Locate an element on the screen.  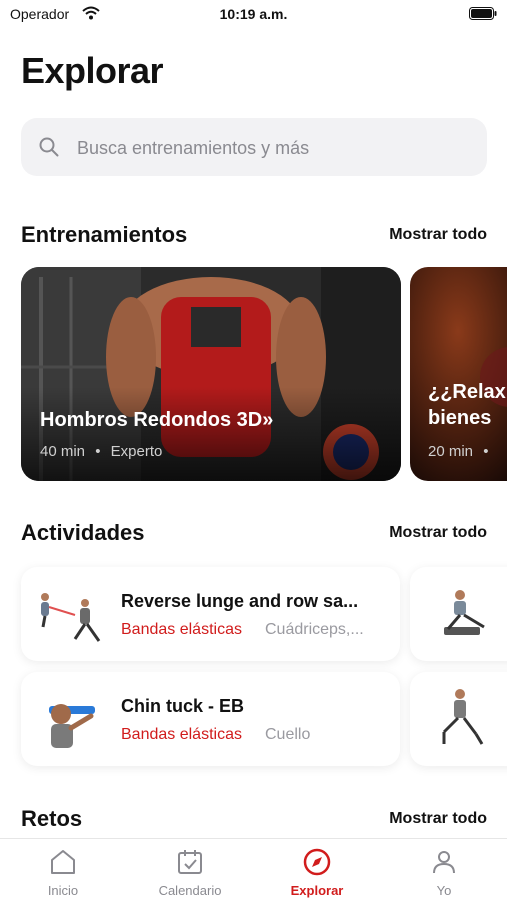
workout-meta: 20 min • is located at coordinates (461, 451).